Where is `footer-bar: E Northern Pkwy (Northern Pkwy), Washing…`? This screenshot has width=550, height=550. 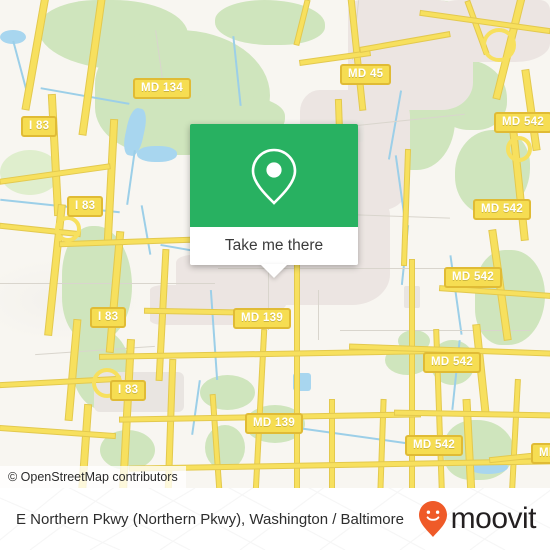
footer-bar: E Northern Pkwy (Northern Pkwy), Washing… is located at coordinates (275, 519).